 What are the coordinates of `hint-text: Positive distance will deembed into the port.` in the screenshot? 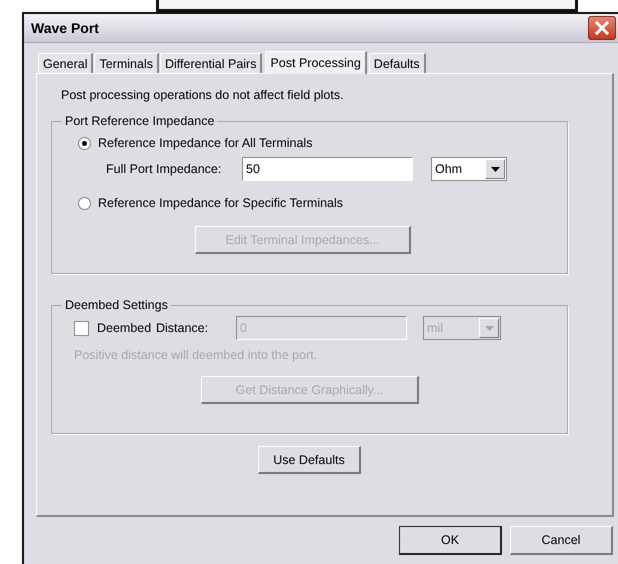 It's located at (196, 356).